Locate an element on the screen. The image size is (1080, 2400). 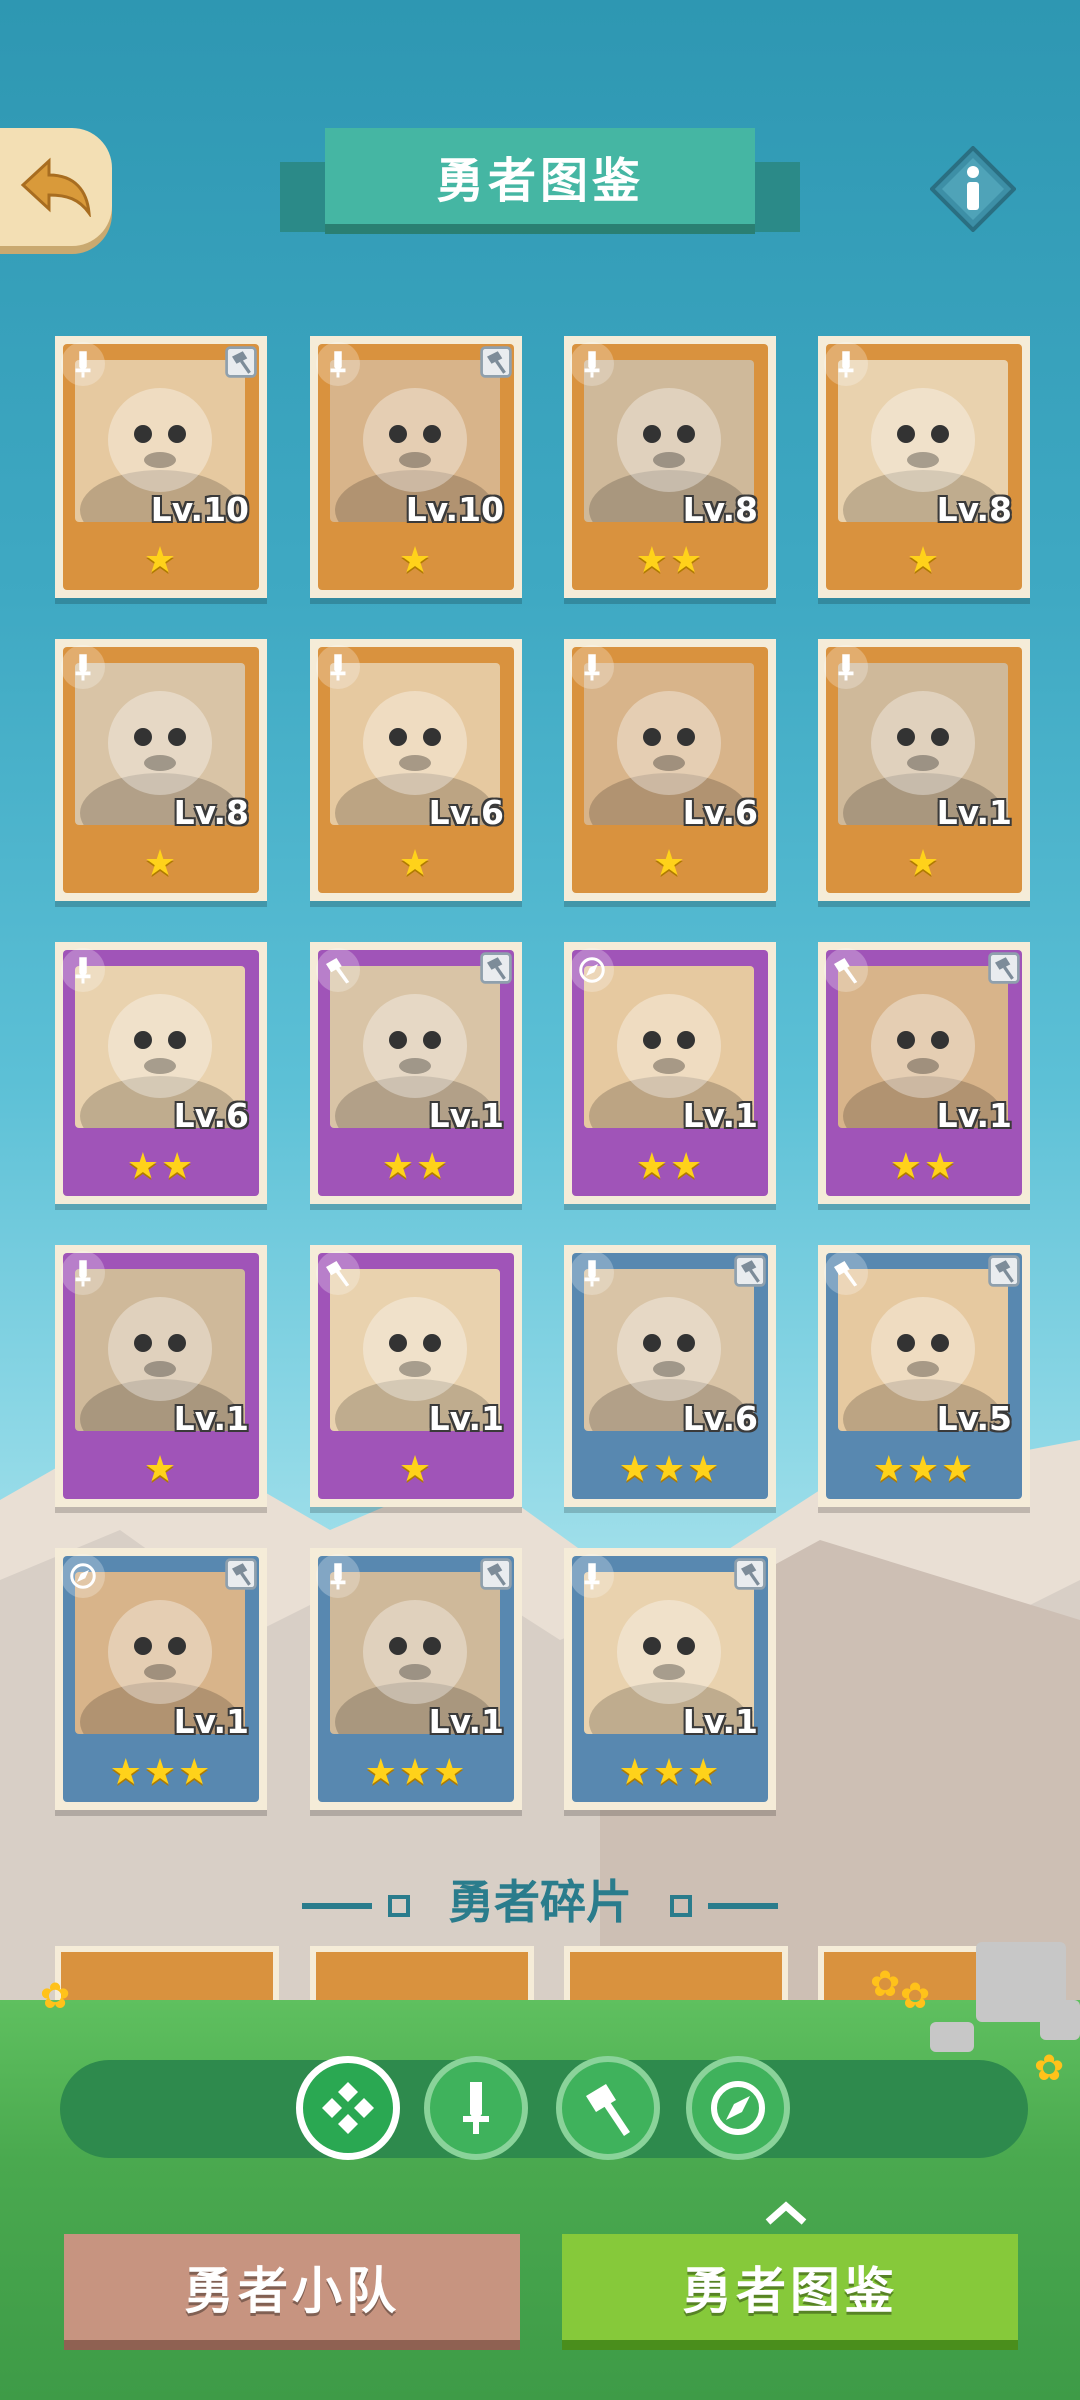
hero-card: Lv.8 ★★ is located at coordinates (670, 467).